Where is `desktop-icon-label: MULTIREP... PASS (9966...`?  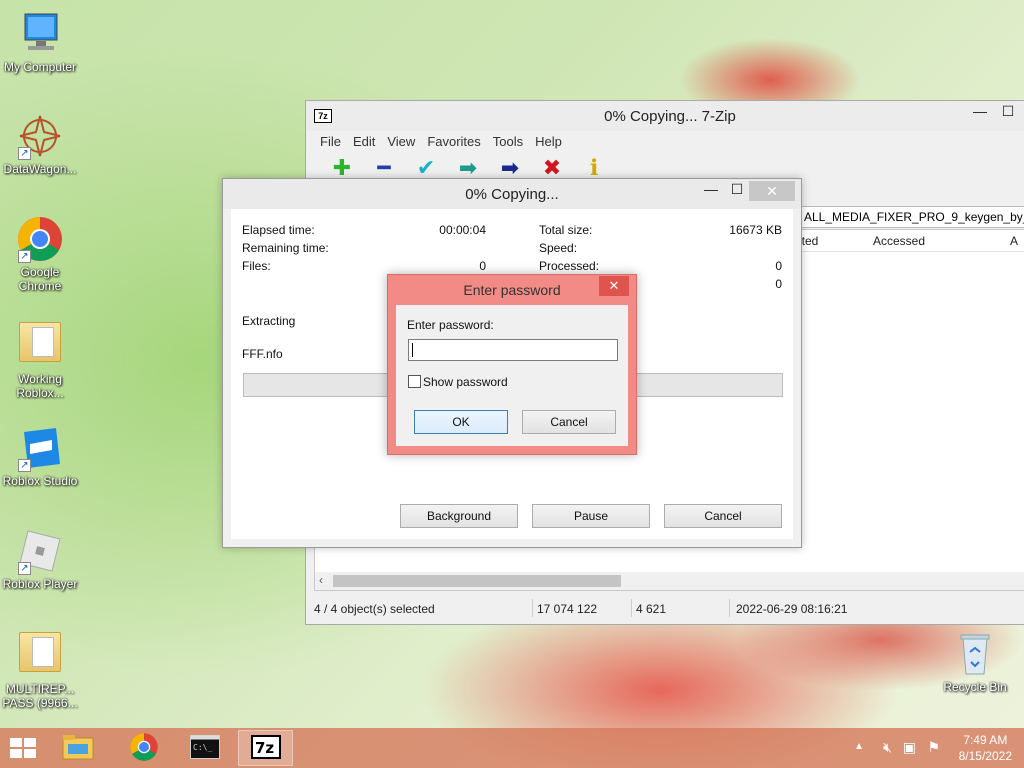
desktop-icon-label: MULTIREP... PASS (9966... is located at coordinates (40, 696).